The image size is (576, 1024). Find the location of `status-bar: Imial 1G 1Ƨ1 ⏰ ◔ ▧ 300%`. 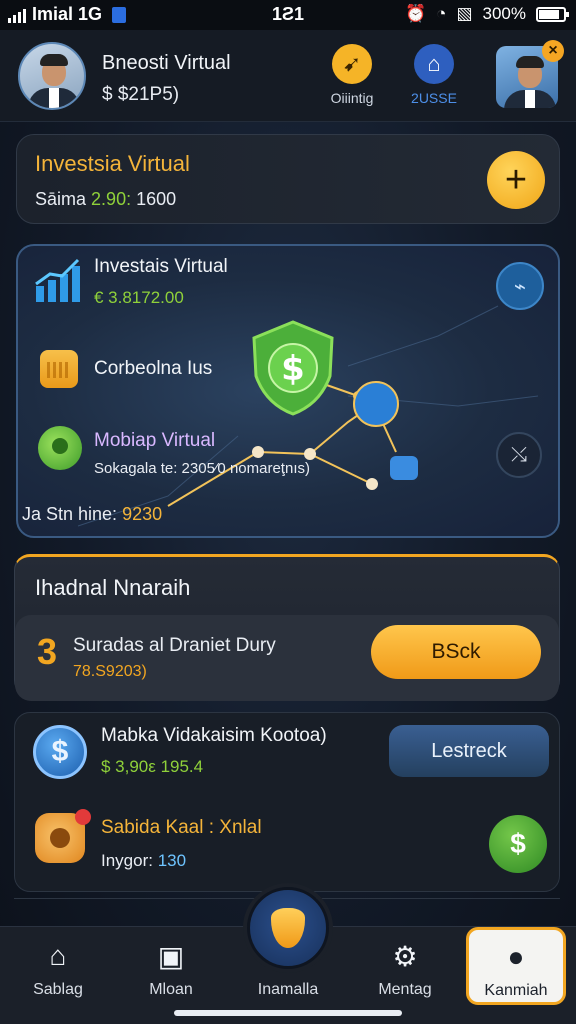

status-bar: Imial 1G 1Ƨ1 ⏰ ◔ ▧ 300% is located at coordinates (288, 15).